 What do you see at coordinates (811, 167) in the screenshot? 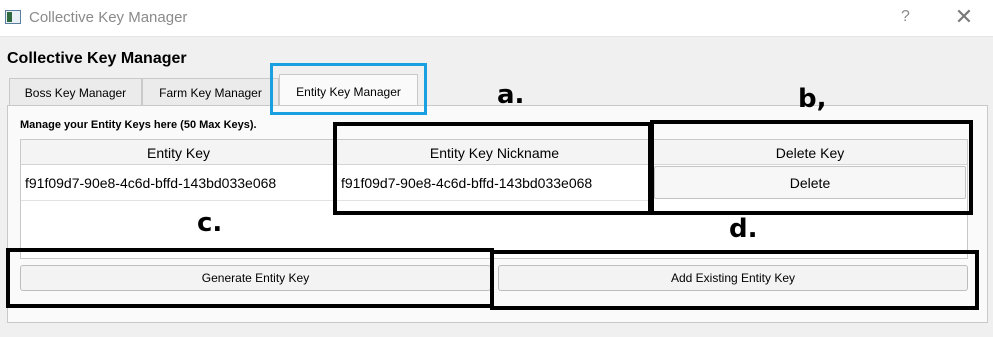
I see `annotation-box-b` at bounding box center [811, 167].